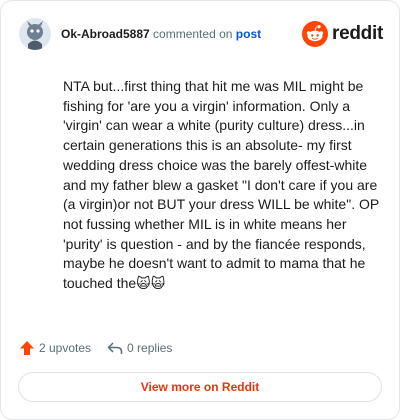 The width and height of the screenshot is (400, 420). I want to click on view-more-button: View more on Reddit, so click(200, 387).